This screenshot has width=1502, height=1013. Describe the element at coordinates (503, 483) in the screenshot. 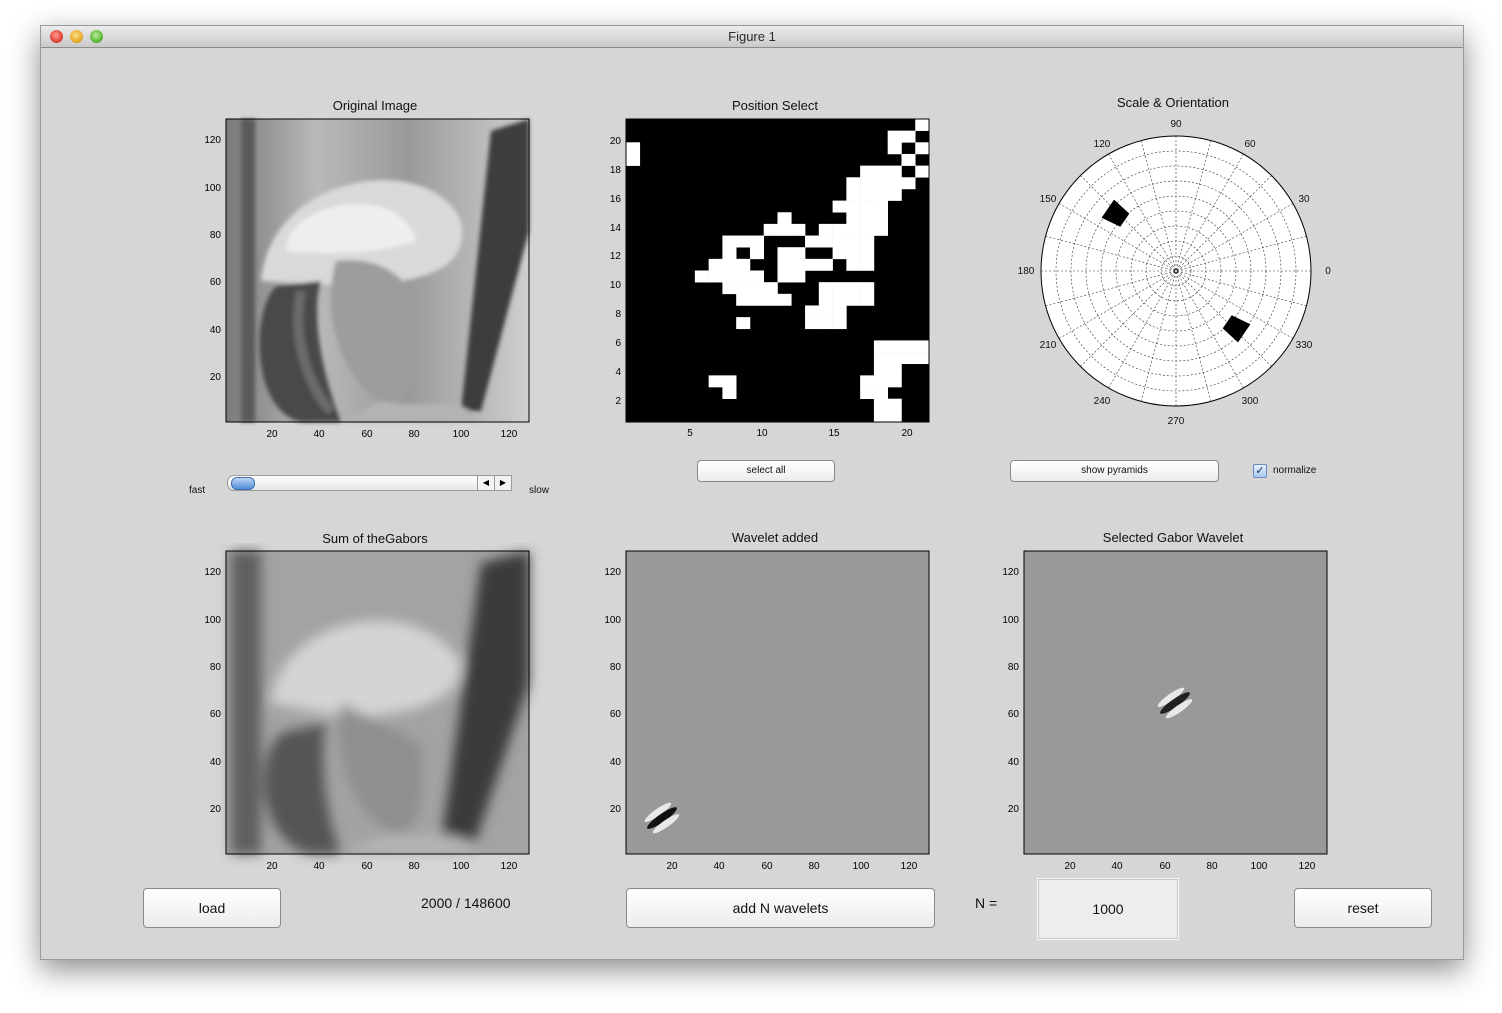

I see `arrow-right-icon: ▶` at that location.